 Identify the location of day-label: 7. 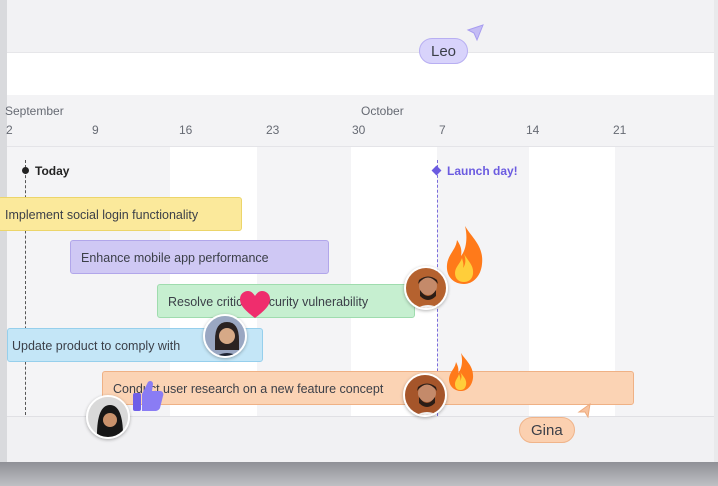
(442, 130).